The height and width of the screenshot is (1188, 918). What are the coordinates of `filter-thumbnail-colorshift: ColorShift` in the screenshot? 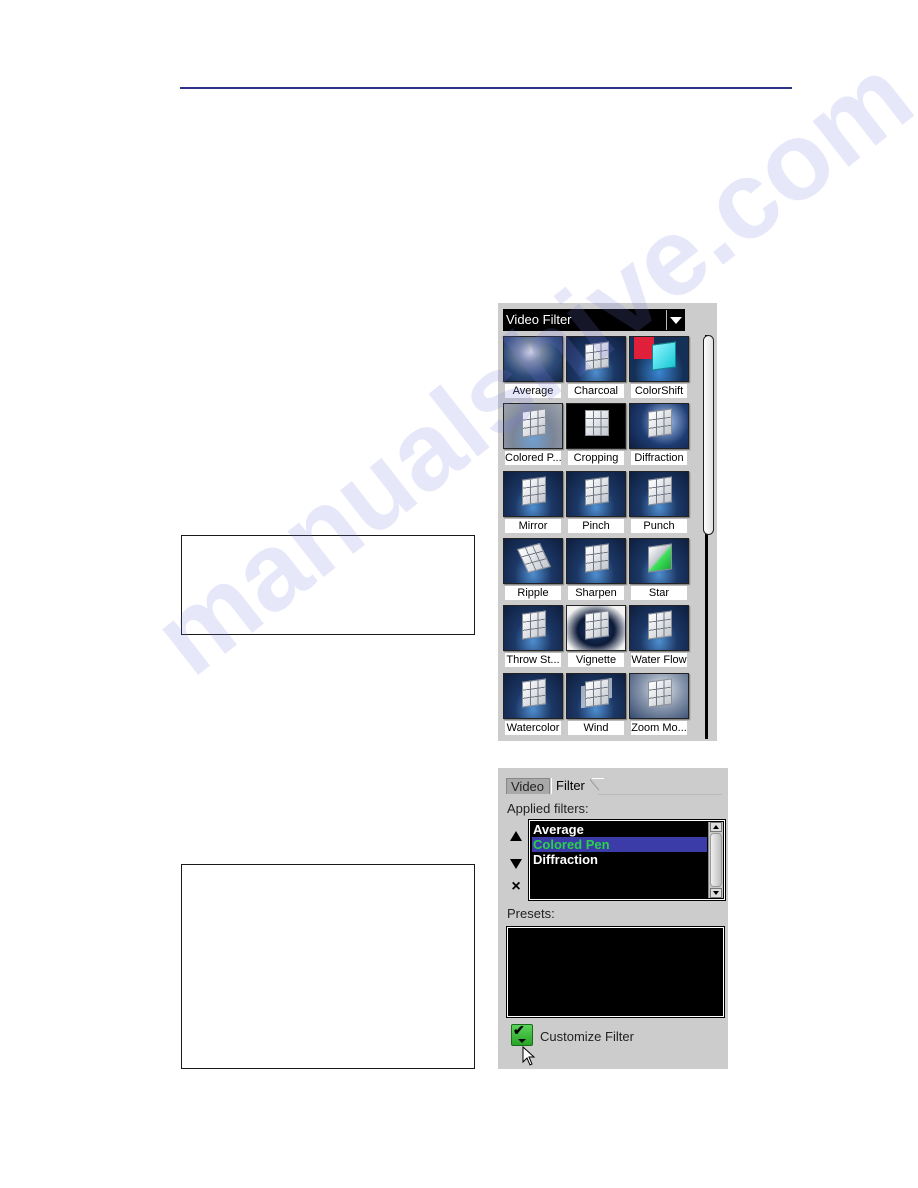 It's located at (659, 368).